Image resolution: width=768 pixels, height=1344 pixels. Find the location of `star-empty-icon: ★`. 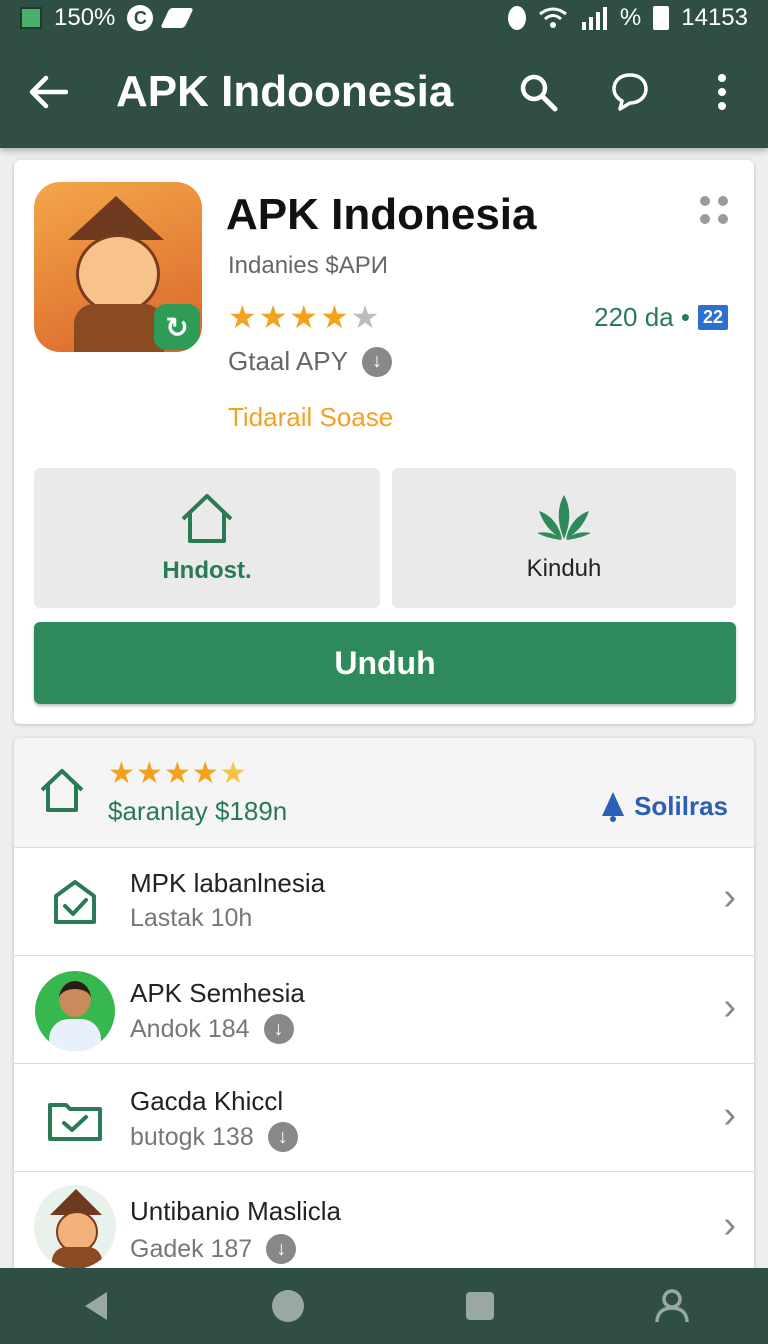

star-empty-icon: ★ is located at coordinates (365, 317).